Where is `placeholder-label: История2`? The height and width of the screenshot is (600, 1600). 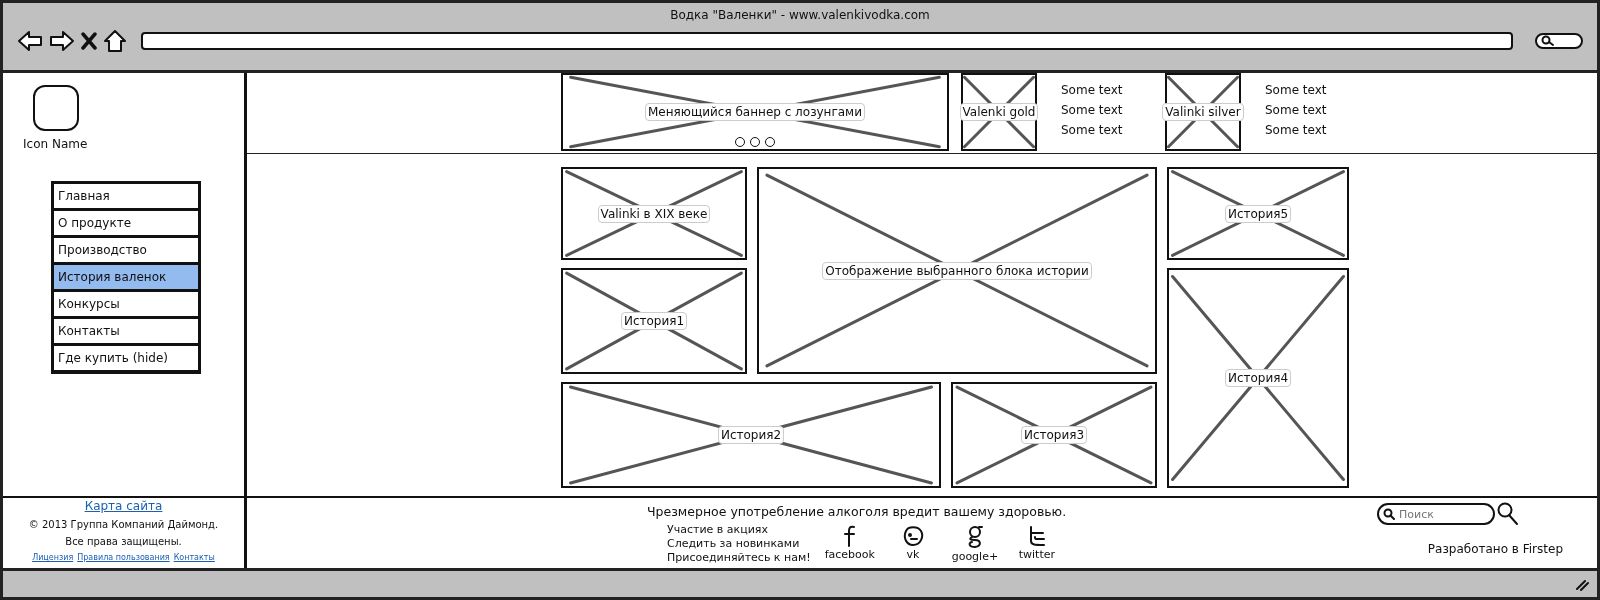
placeholder-label: История2 is located at coordinates (751, 435).